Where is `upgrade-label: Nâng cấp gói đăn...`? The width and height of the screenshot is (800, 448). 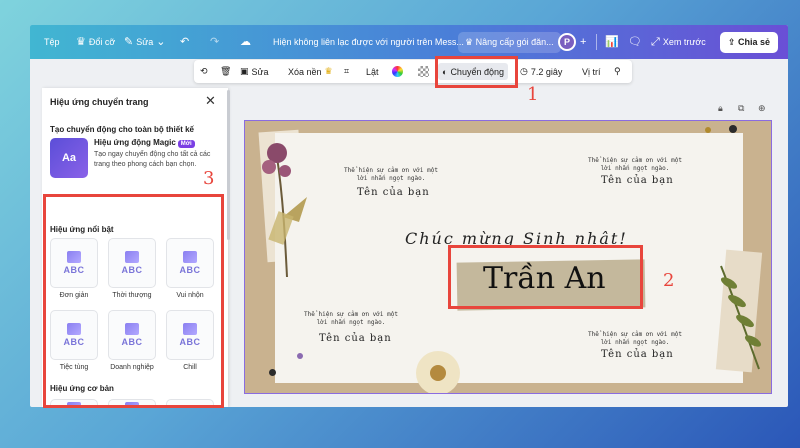
upgrade-label: Nâng cấp gói đăn... is located at coordinates (514, 41).